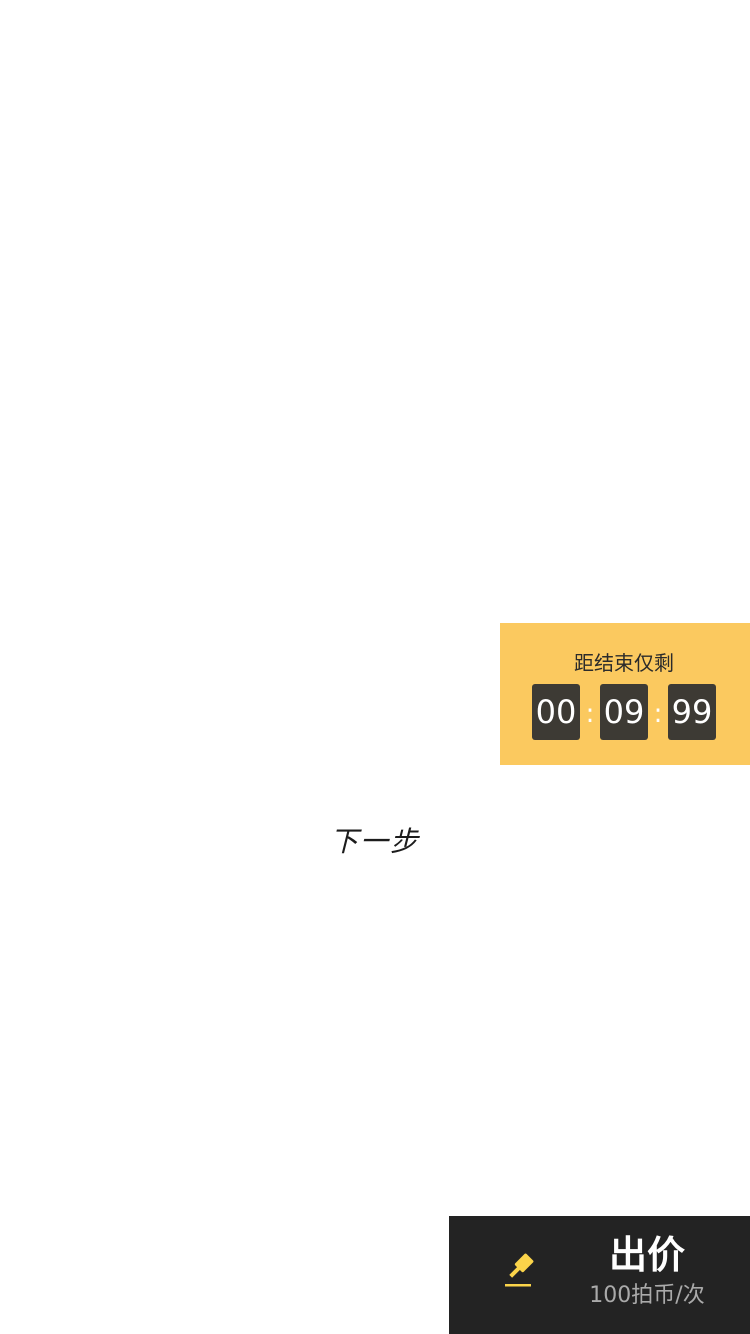 The image size is (750, 1334). I want to click on countdown-seconds: 99, so click(692, 712).